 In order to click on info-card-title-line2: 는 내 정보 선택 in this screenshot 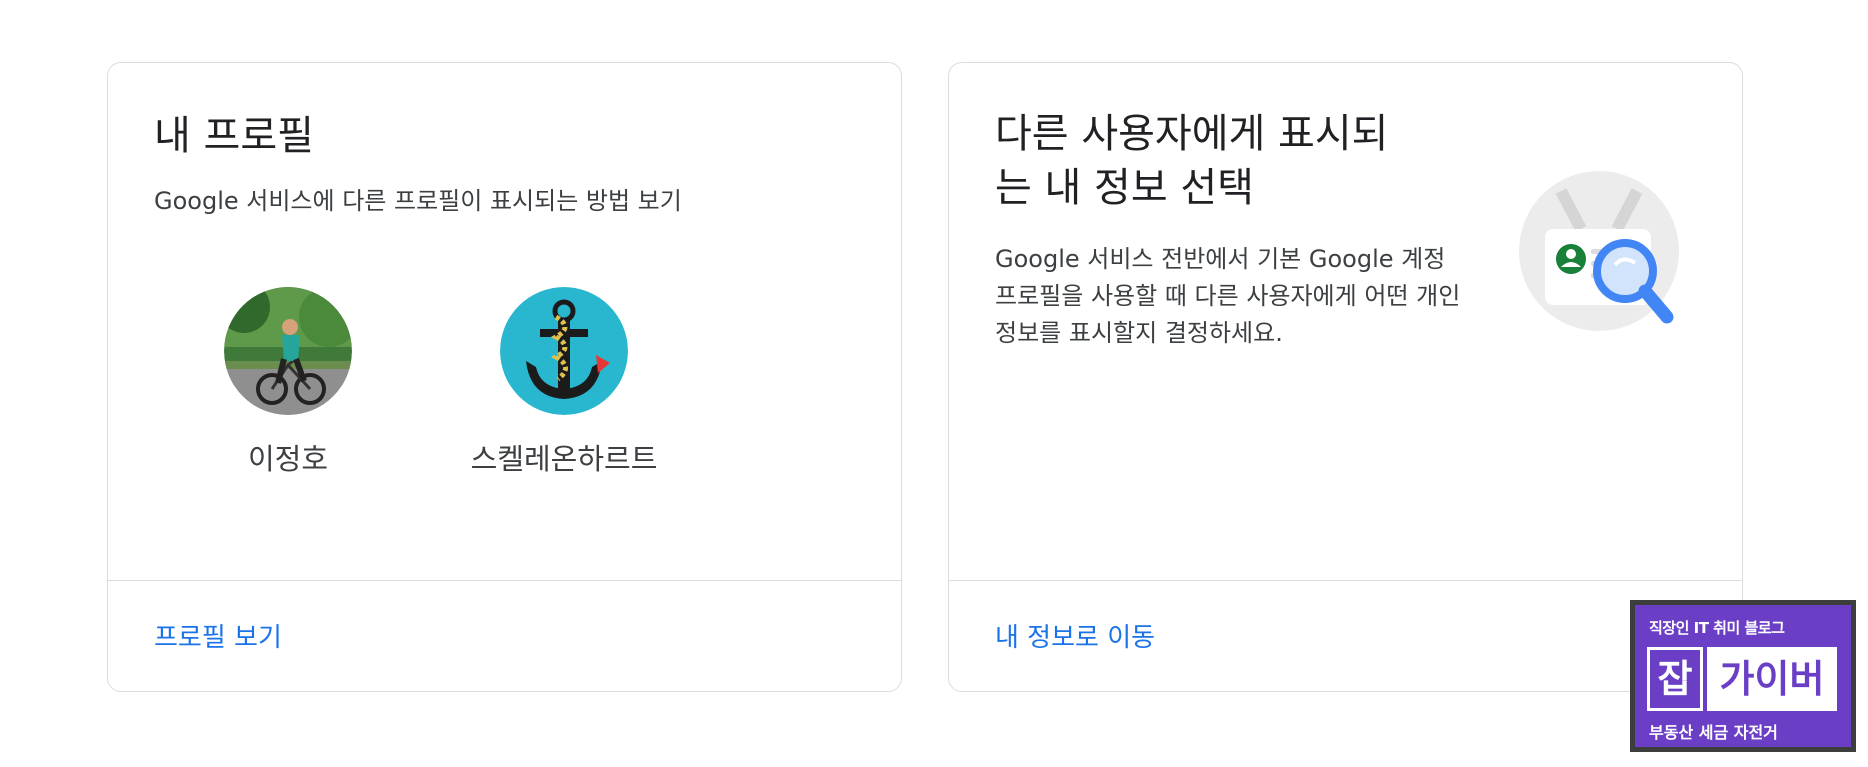, I will do `click(1124, 188)`.